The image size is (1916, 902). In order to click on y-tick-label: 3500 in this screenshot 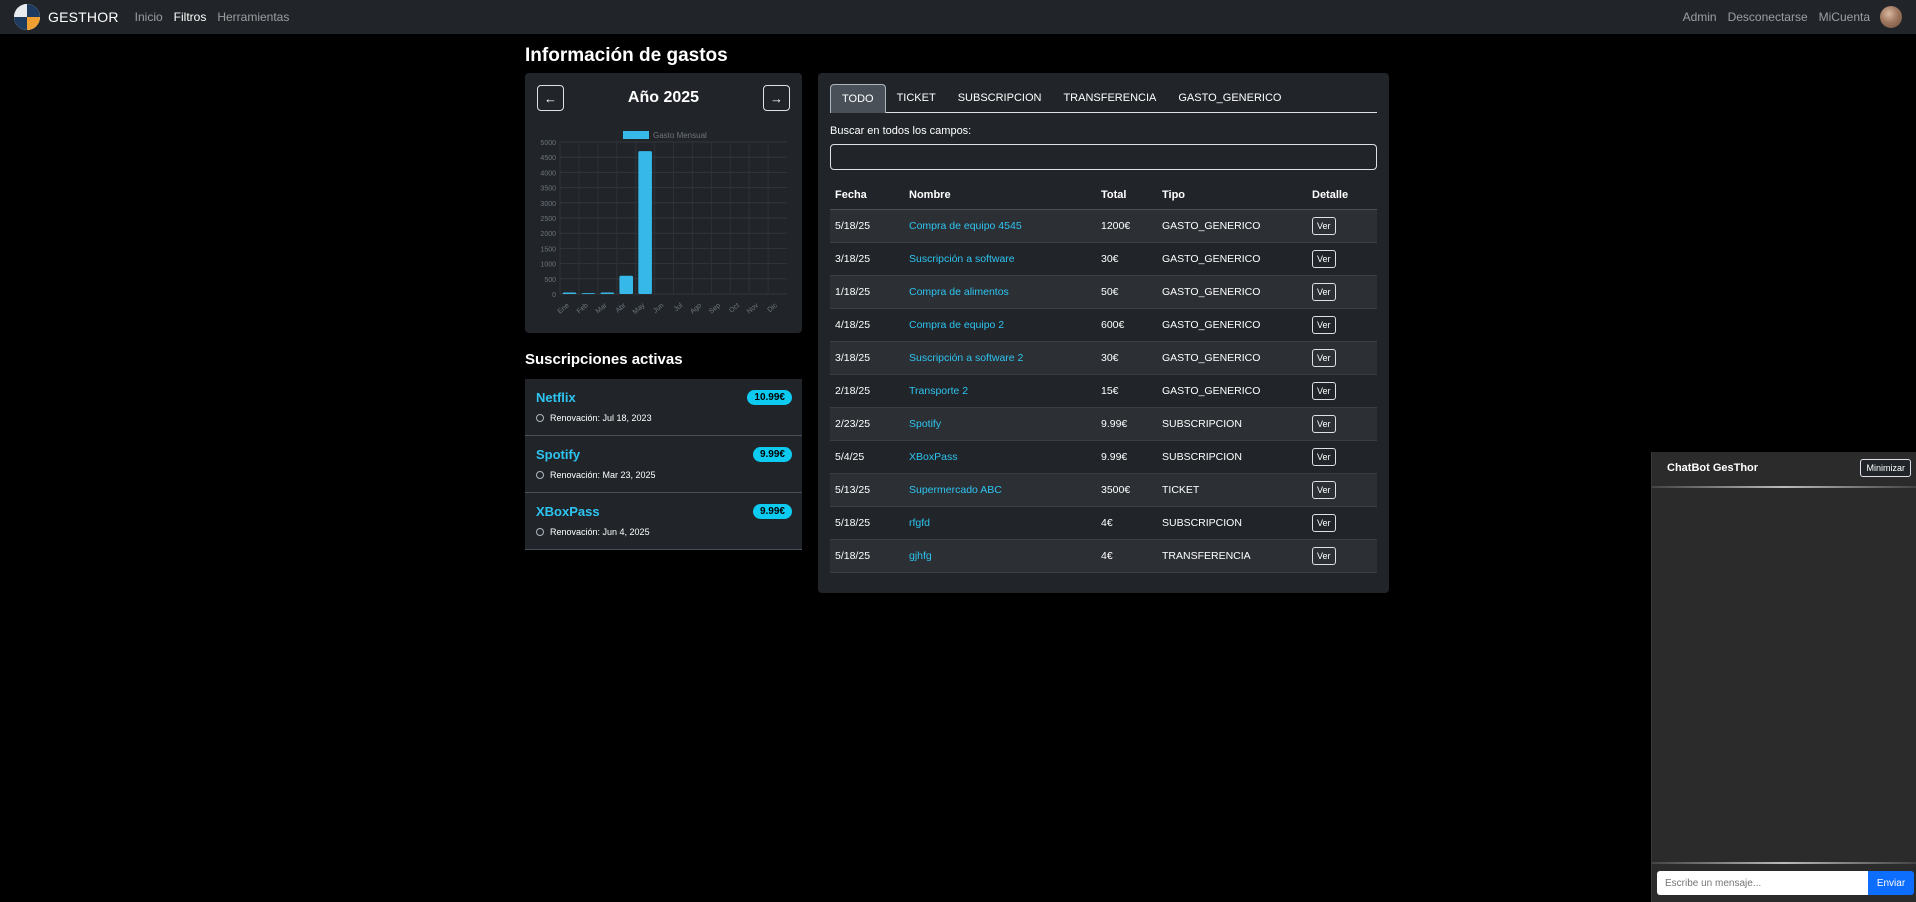, I will do `click(548, 189)`.